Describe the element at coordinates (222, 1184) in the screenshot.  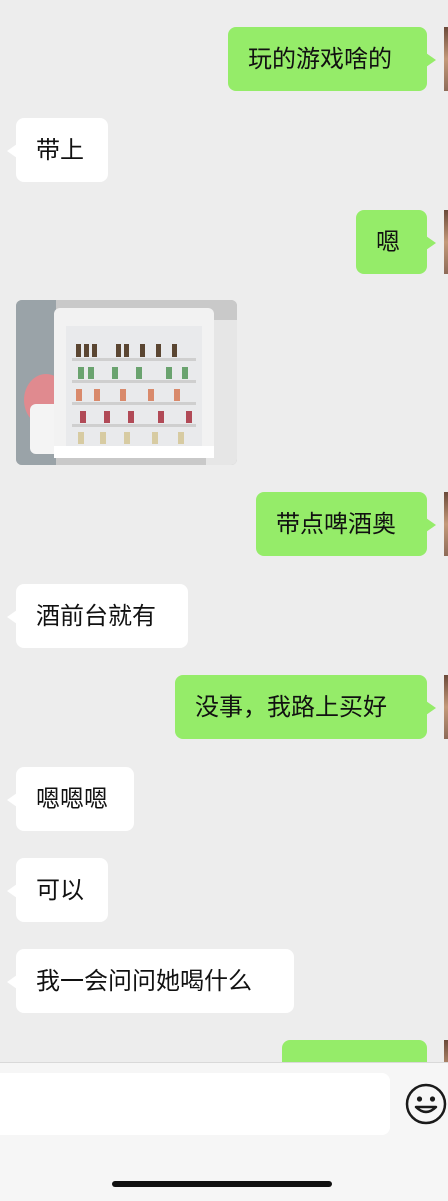
I see `home-indicator` at that location.